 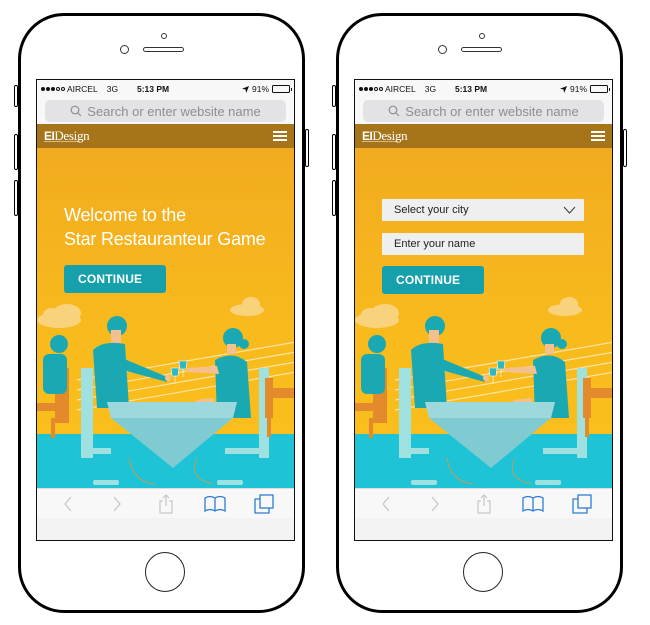 I want to click on name-input-placeholder: Enter your name, so click(x=435, y=244).